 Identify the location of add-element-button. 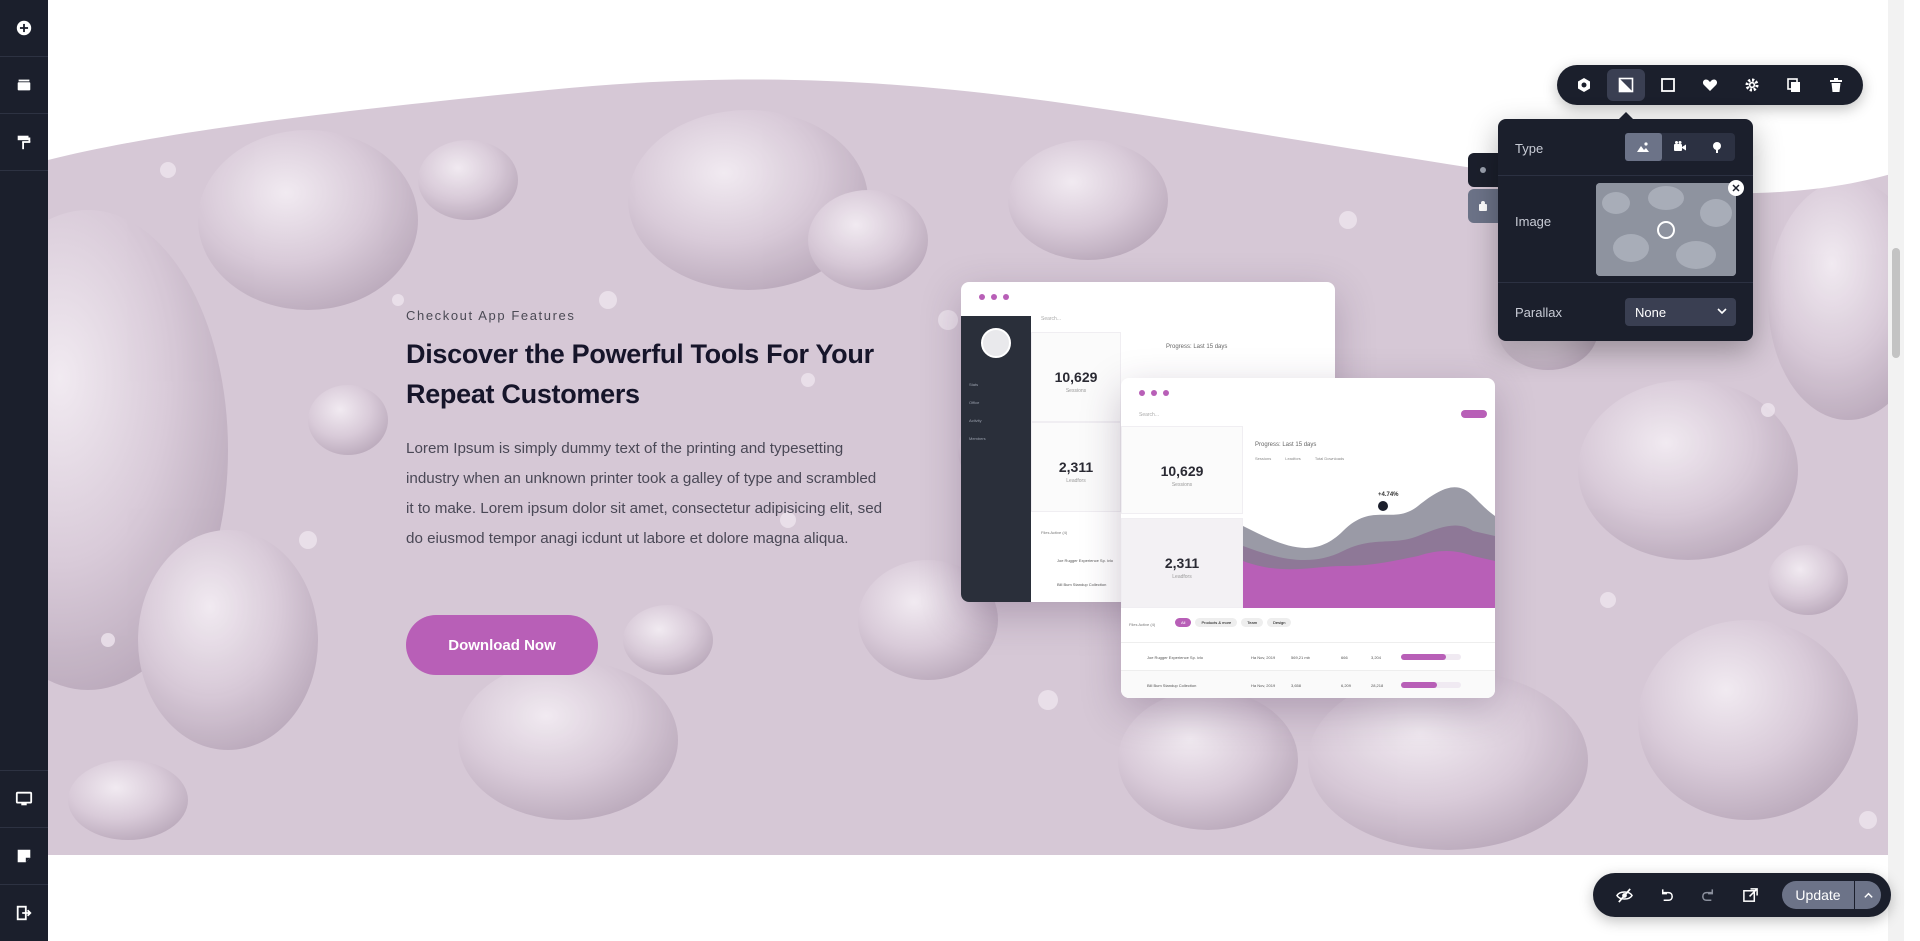
(24, 28).